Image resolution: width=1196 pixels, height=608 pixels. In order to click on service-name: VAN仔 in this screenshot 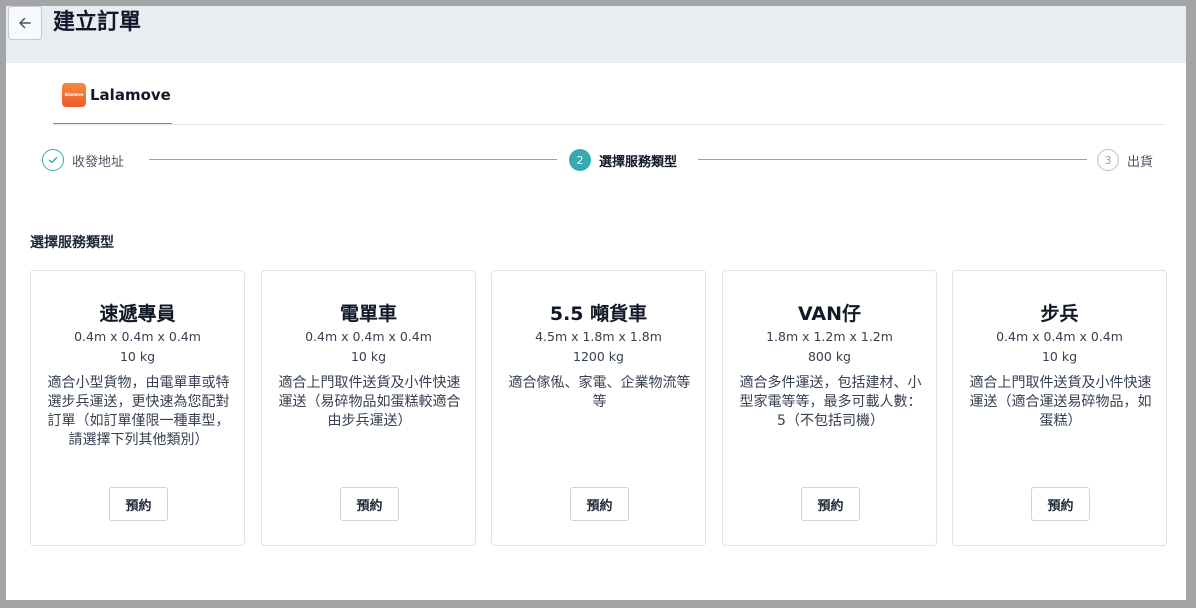, I will do `click(829, 314)`.